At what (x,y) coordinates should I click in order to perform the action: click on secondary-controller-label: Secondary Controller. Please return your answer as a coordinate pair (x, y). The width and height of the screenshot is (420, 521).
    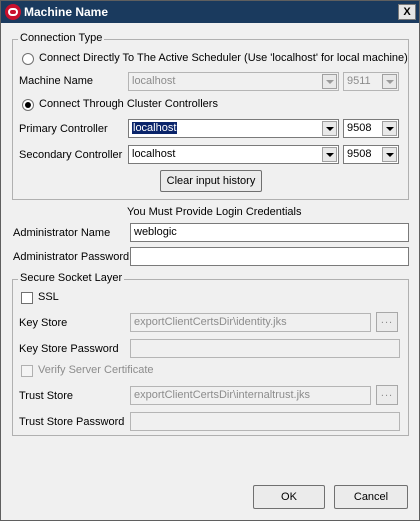
    Looking at the image, I should click on (71, 155).